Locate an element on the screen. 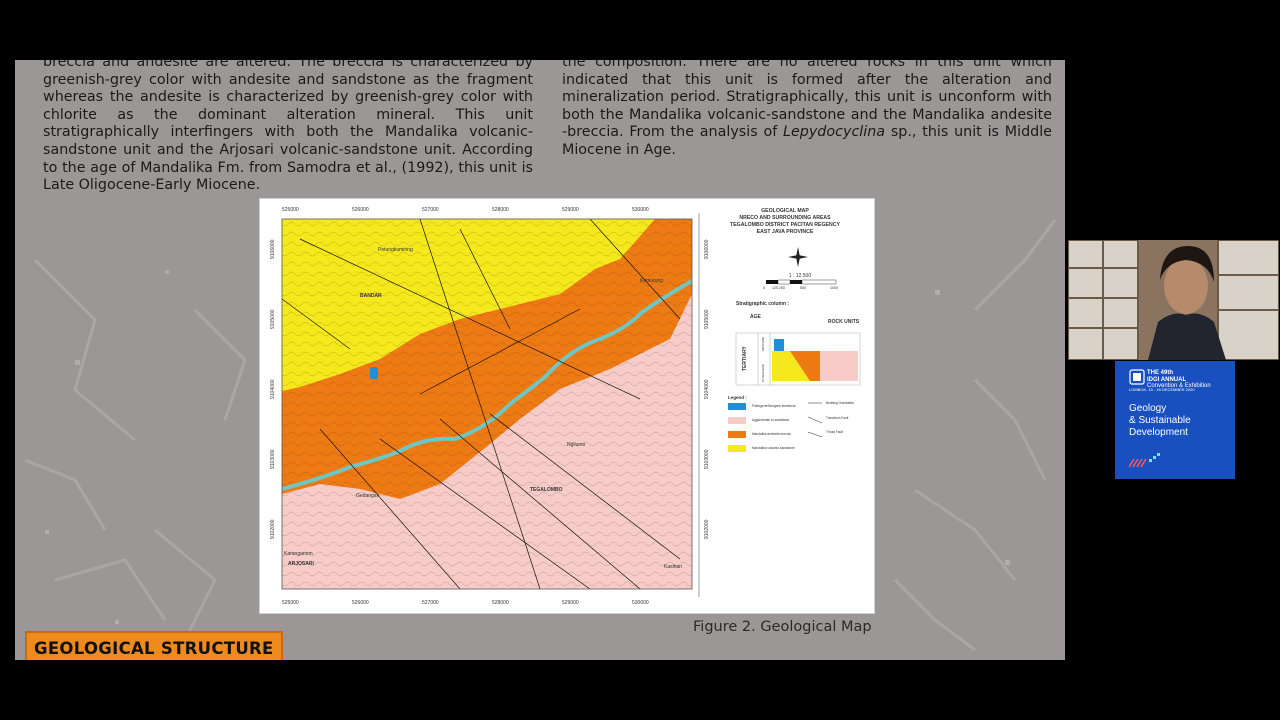  convention-dates: LOMBOK, 15 - 16 DECEMBER 2020 is located at coordinates (1162, 389).